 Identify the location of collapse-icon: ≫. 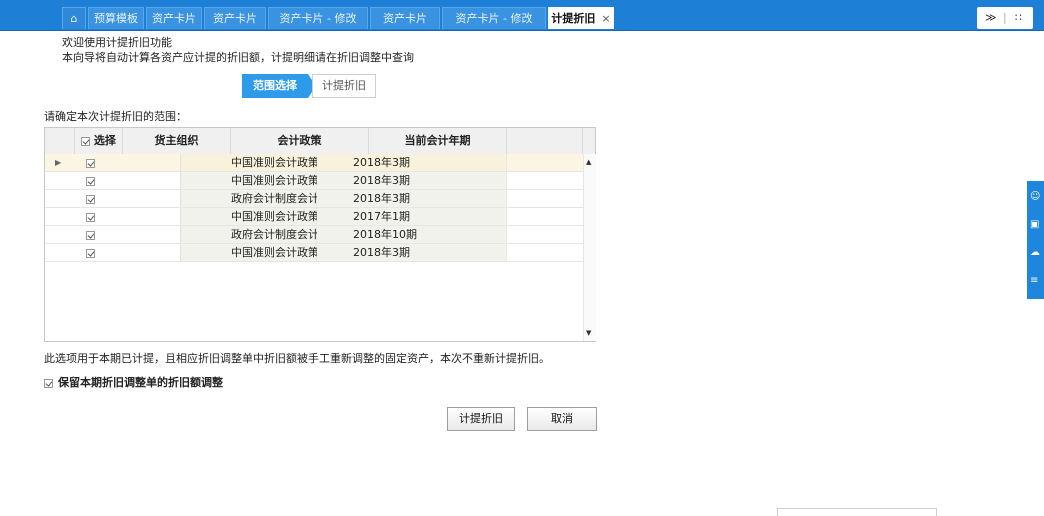
(991, 18).